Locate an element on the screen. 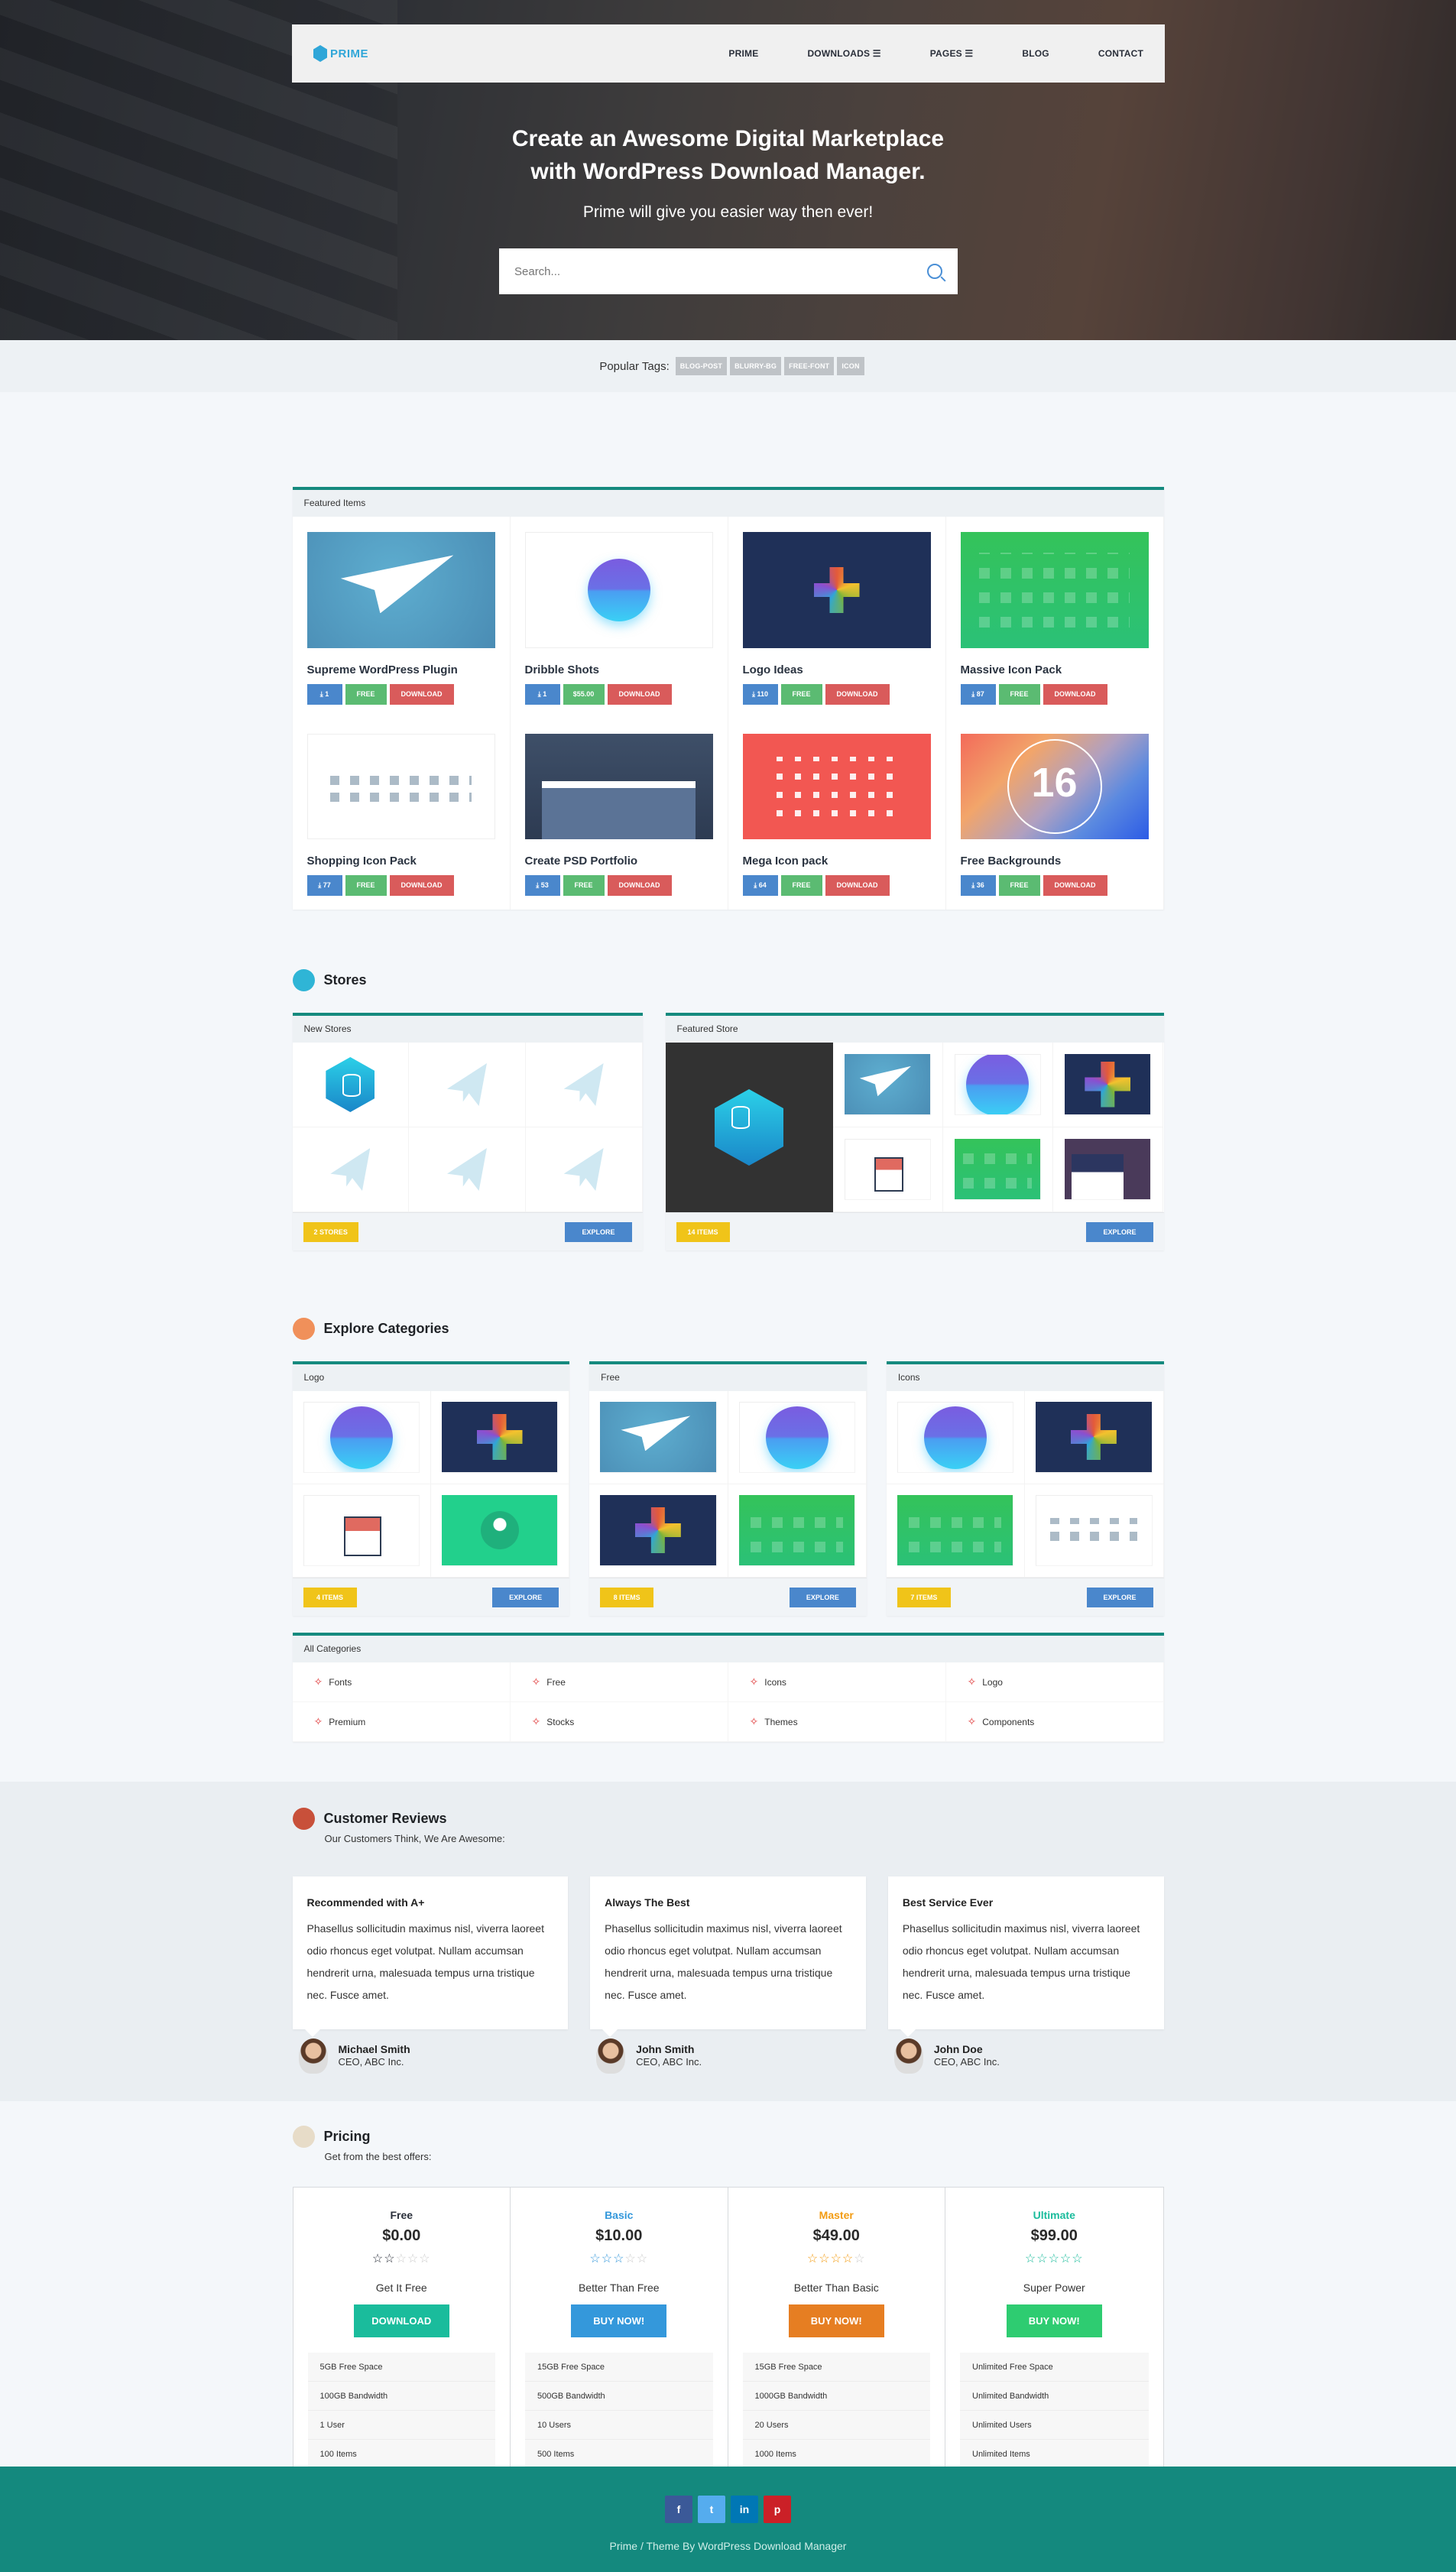 The height and width of the screenshot is (2572, 1456). search-icon is located at coordinates (935, 271).